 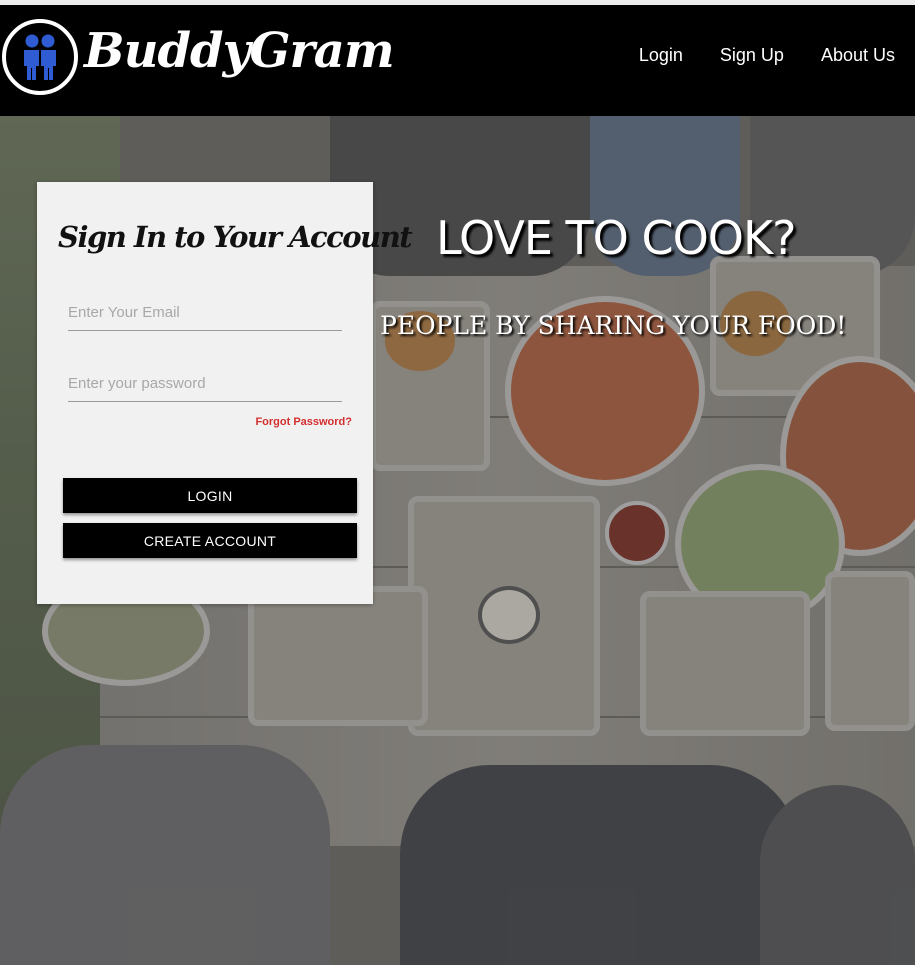 I want to click on login-button: LOGIN, so click(x=210, y=495).